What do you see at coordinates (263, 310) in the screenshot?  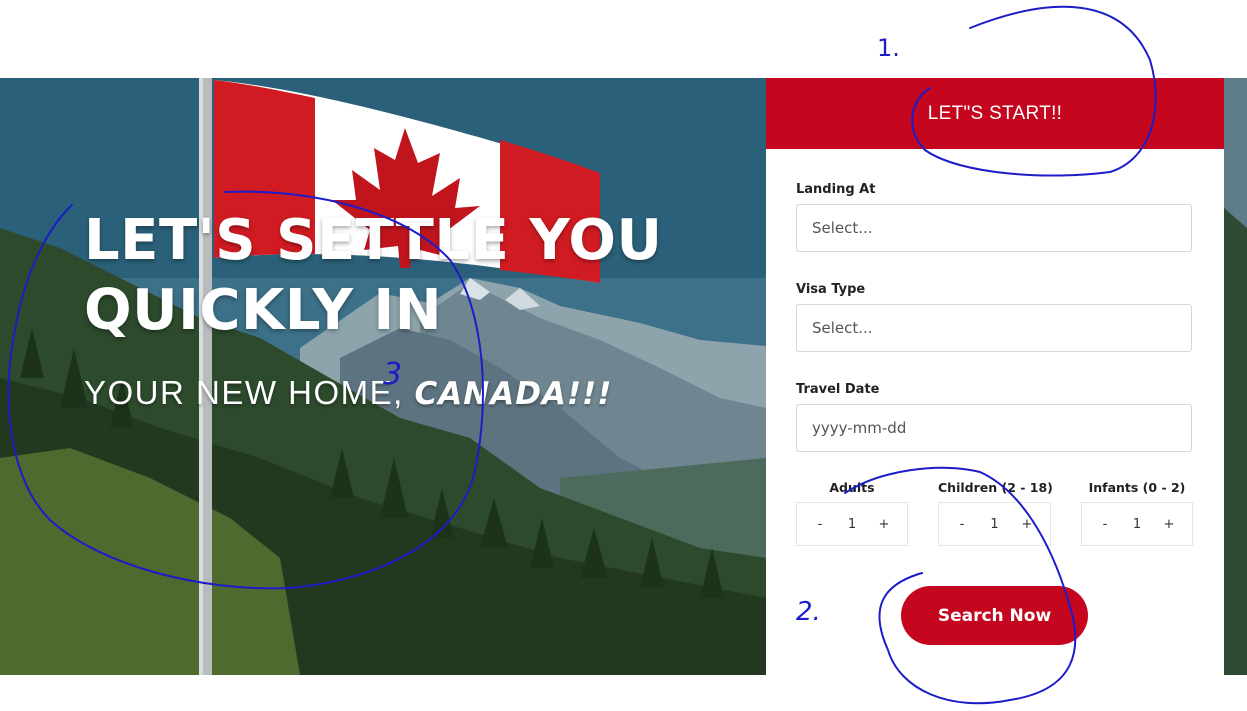 I see `hero-title-line-2: QUICKLY IN` at bounding box center [263, 310].